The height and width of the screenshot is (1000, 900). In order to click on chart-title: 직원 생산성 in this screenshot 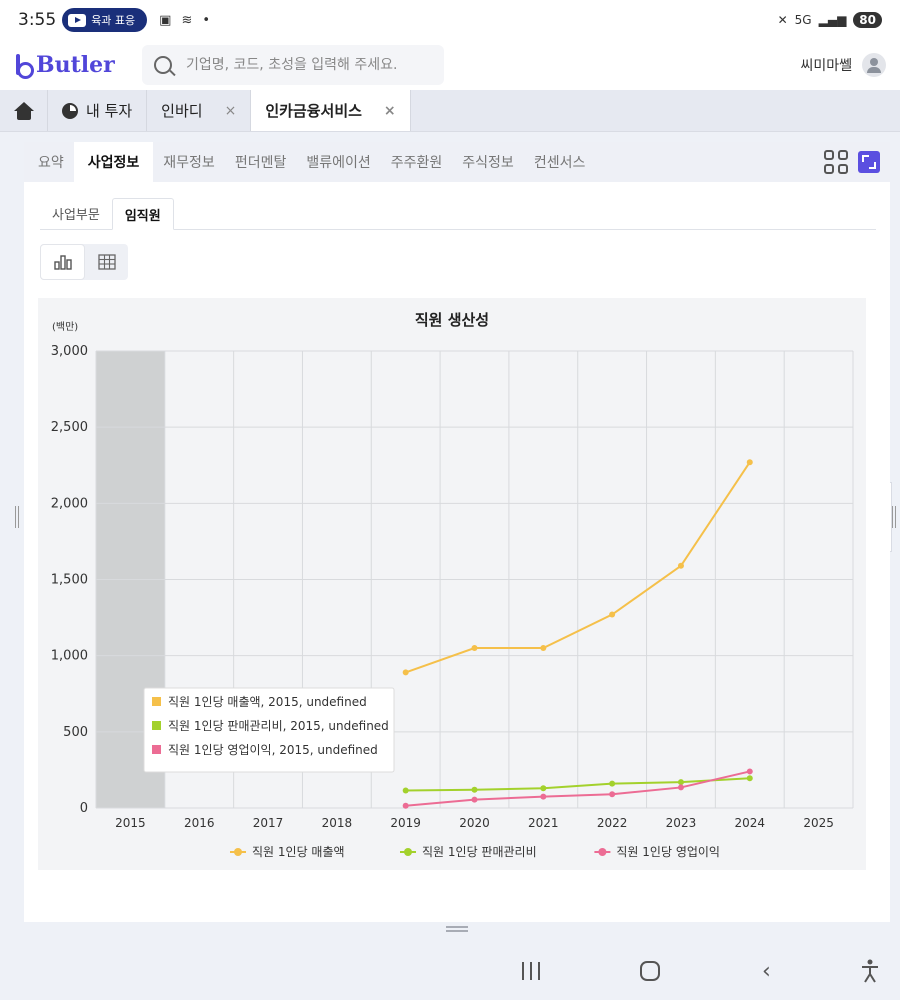, I will do `click(452, 320)`.